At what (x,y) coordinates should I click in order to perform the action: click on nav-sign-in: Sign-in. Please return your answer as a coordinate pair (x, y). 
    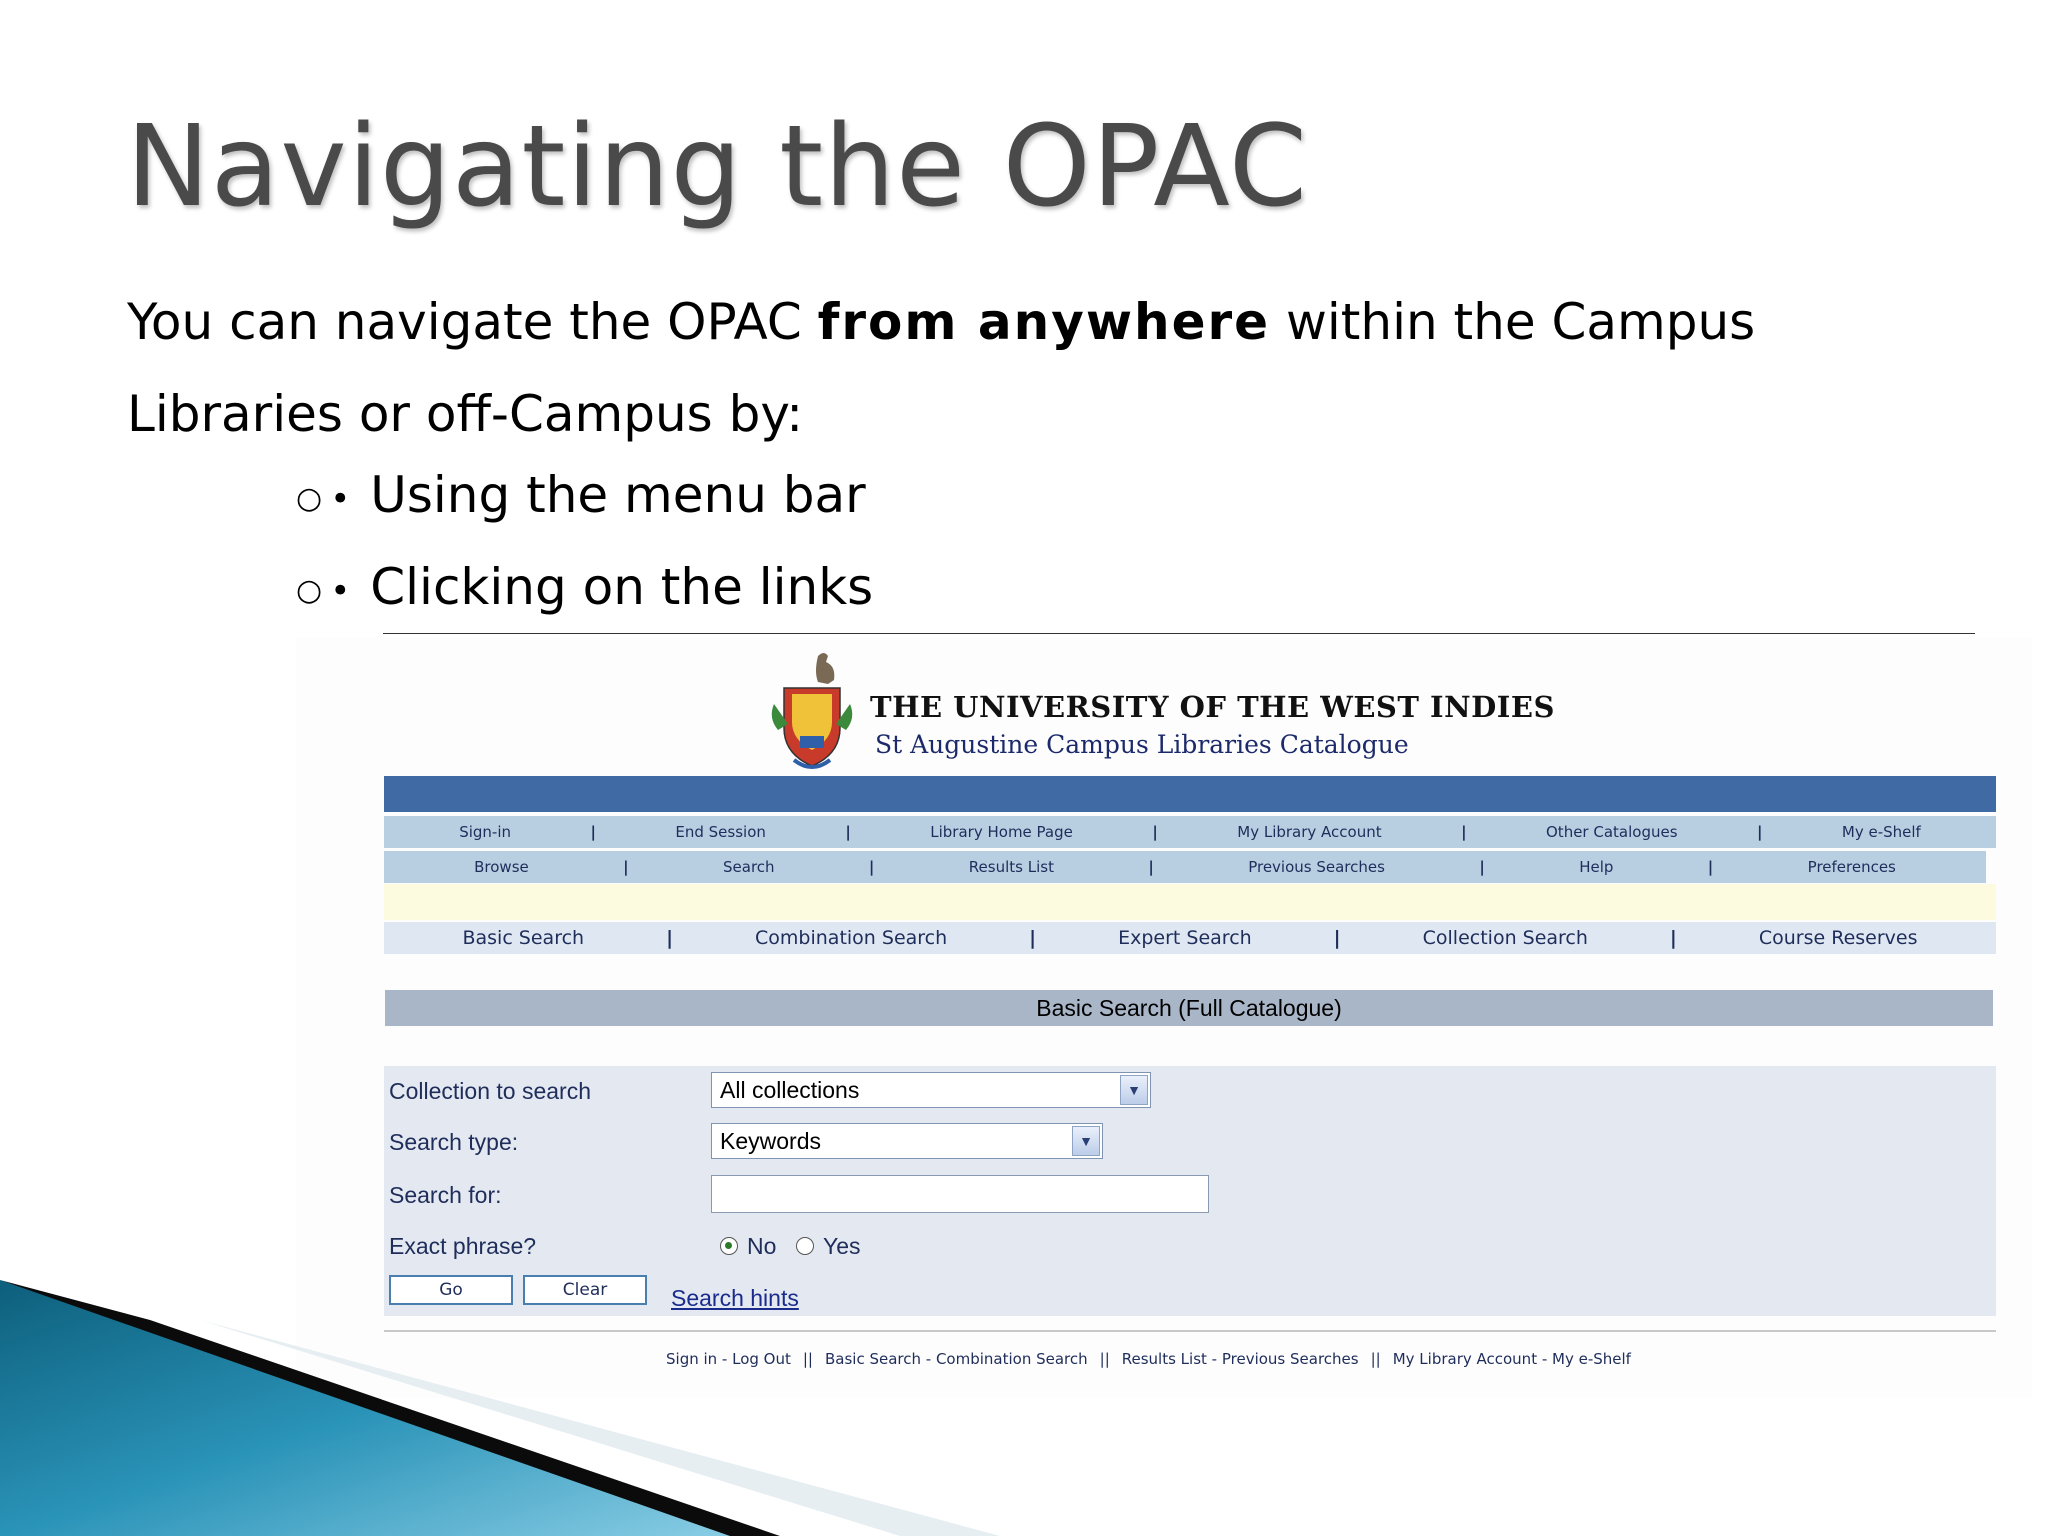
    Looking at the image, I should click on (485, 832).